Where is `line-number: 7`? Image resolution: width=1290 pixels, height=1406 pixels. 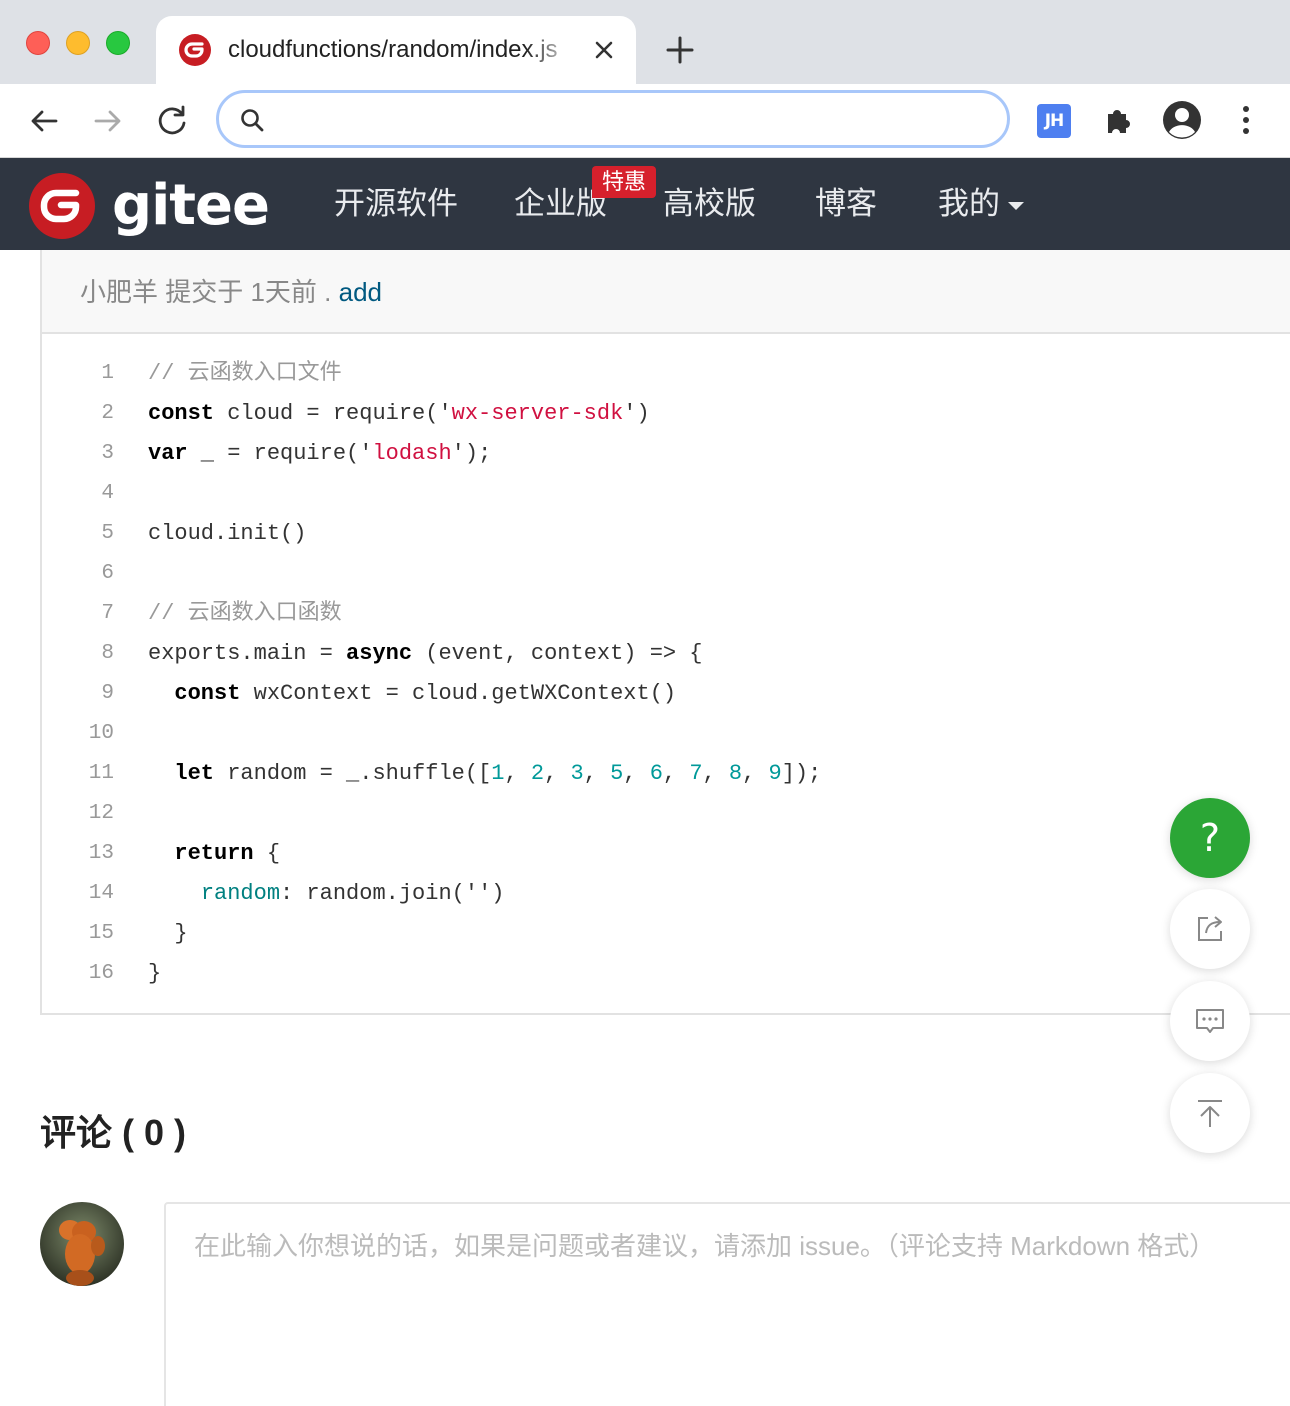
line-number: 7 is located at coordinates (93, 614).